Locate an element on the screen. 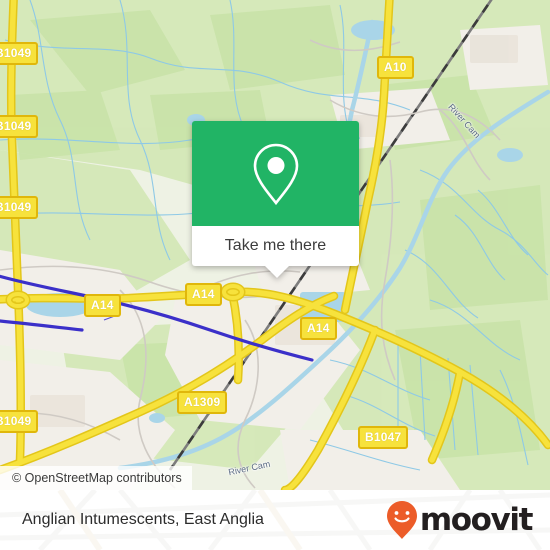 The height and width of the screenshot is (550, 550). osm-attribution: © OpenStreetMap contributors is located at coordinates (96, 478).